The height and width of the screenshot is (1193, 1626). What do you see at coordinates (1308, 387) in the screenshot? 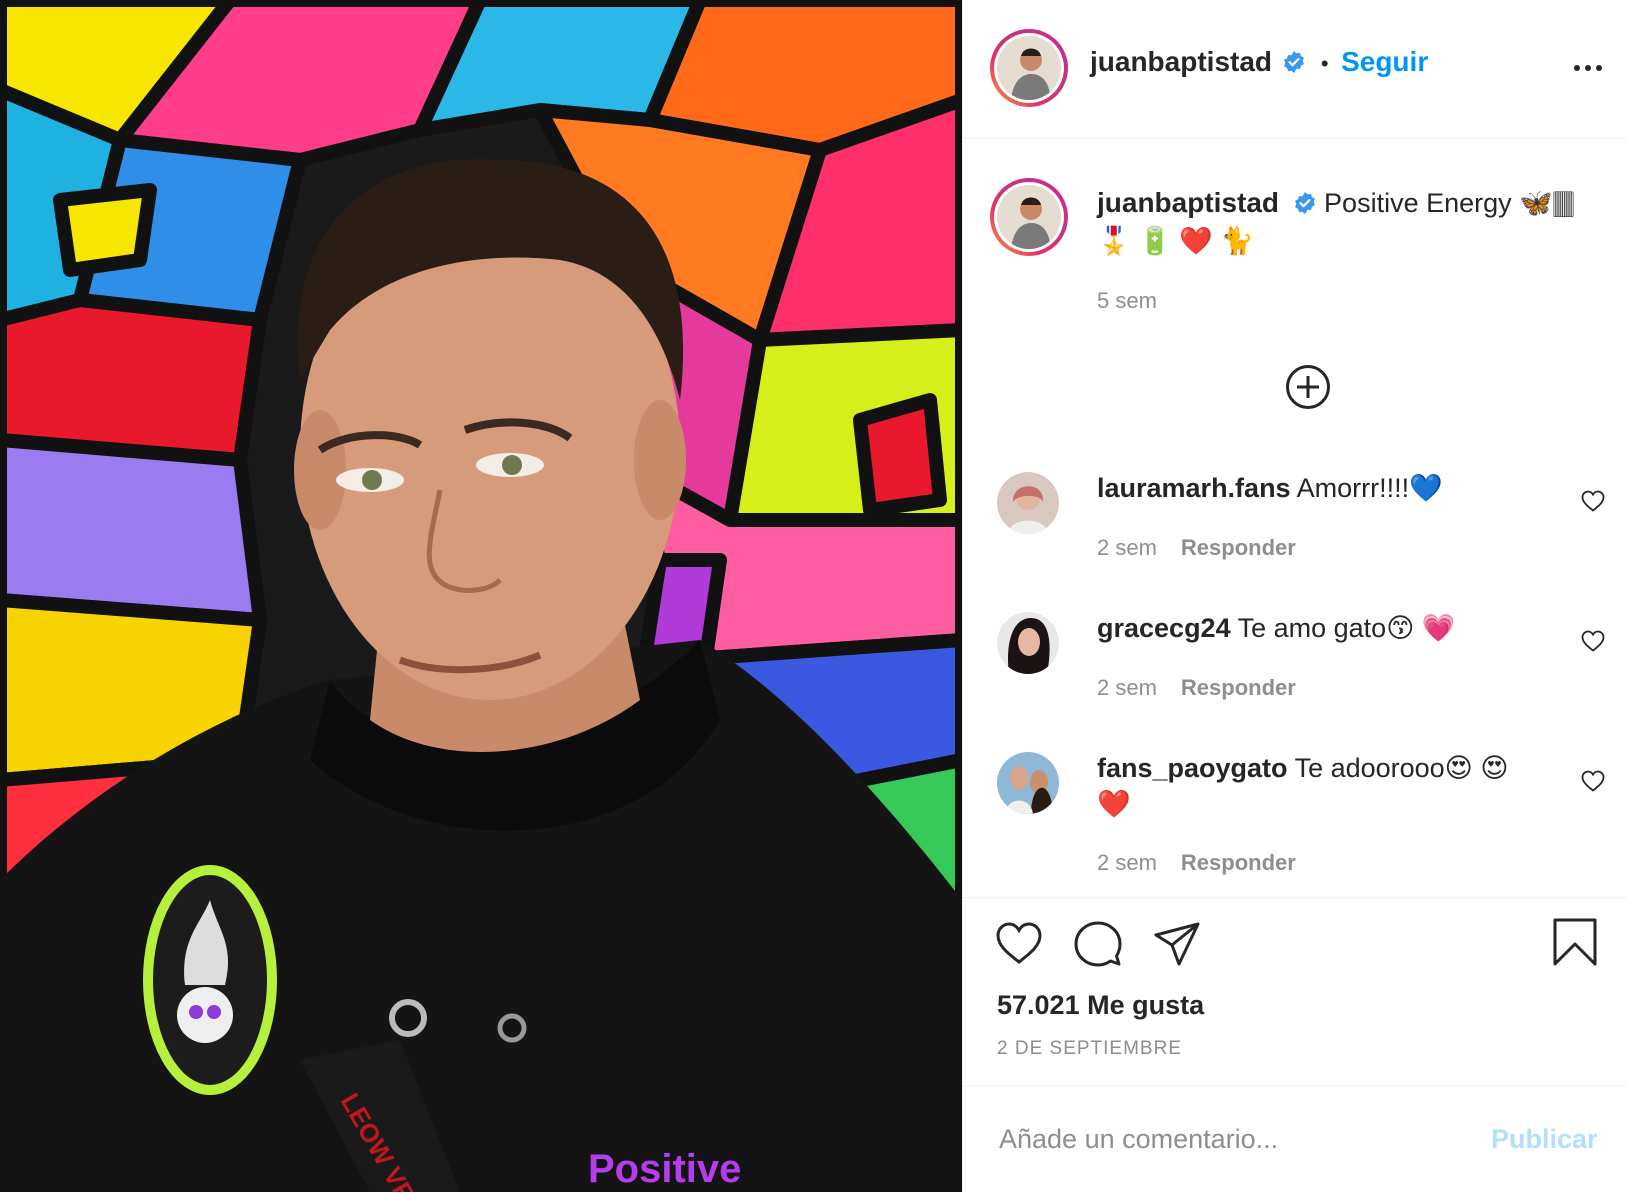
I see `add-comments-icon` at bounding box center [1308, 387].